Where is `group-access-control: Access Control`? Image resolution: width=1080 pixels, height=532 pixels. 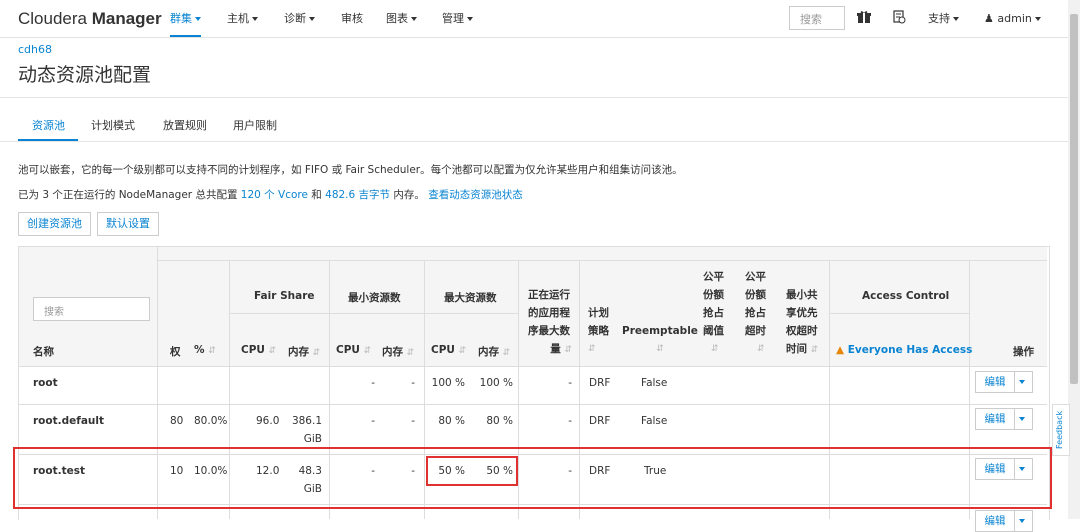
group-access-control: Access Control is located at coordinates (906, 296).